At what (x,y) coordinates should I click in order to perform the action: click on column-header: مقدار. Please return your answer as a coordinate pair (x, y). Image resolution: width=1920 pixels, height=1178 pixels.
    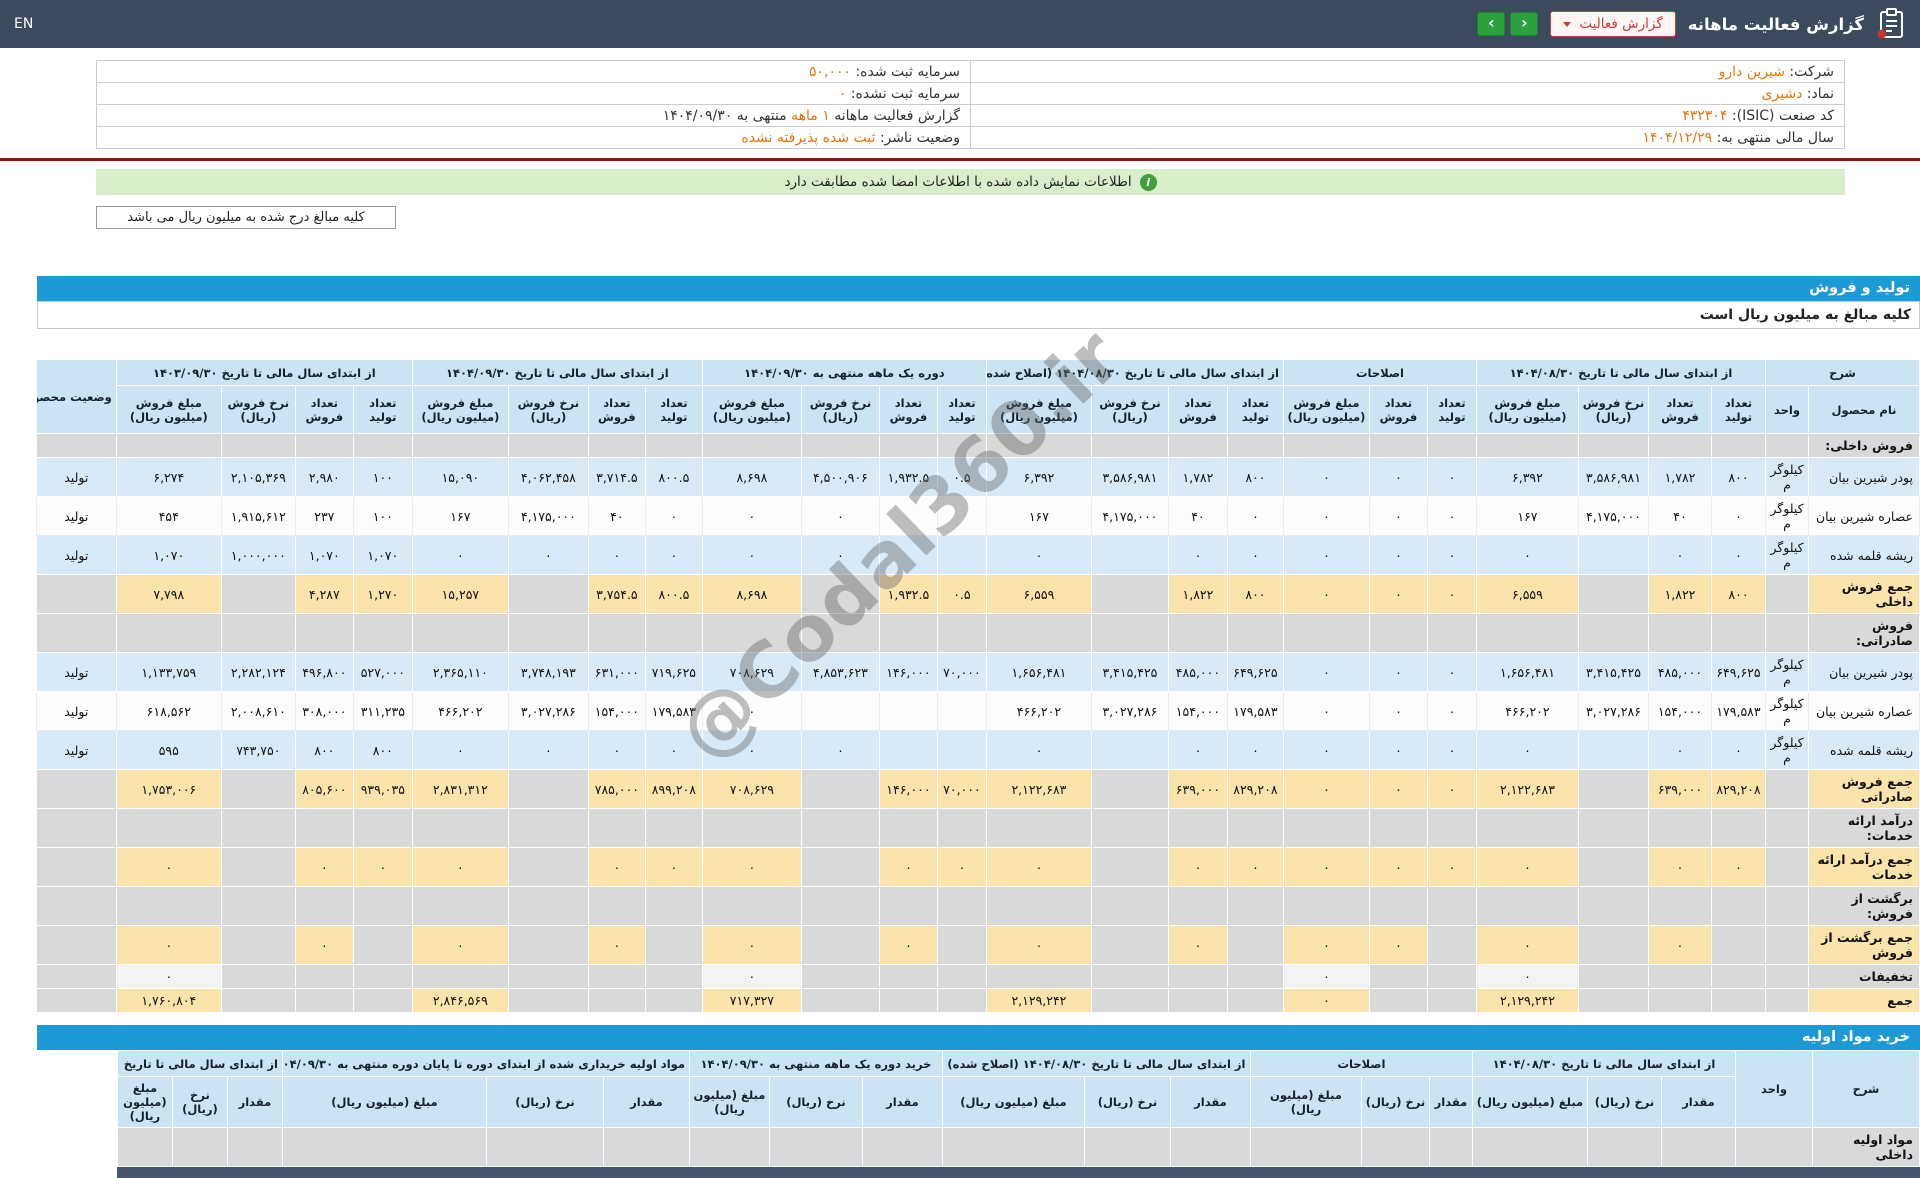
    Looking at the image, I should click on (254, 1102).